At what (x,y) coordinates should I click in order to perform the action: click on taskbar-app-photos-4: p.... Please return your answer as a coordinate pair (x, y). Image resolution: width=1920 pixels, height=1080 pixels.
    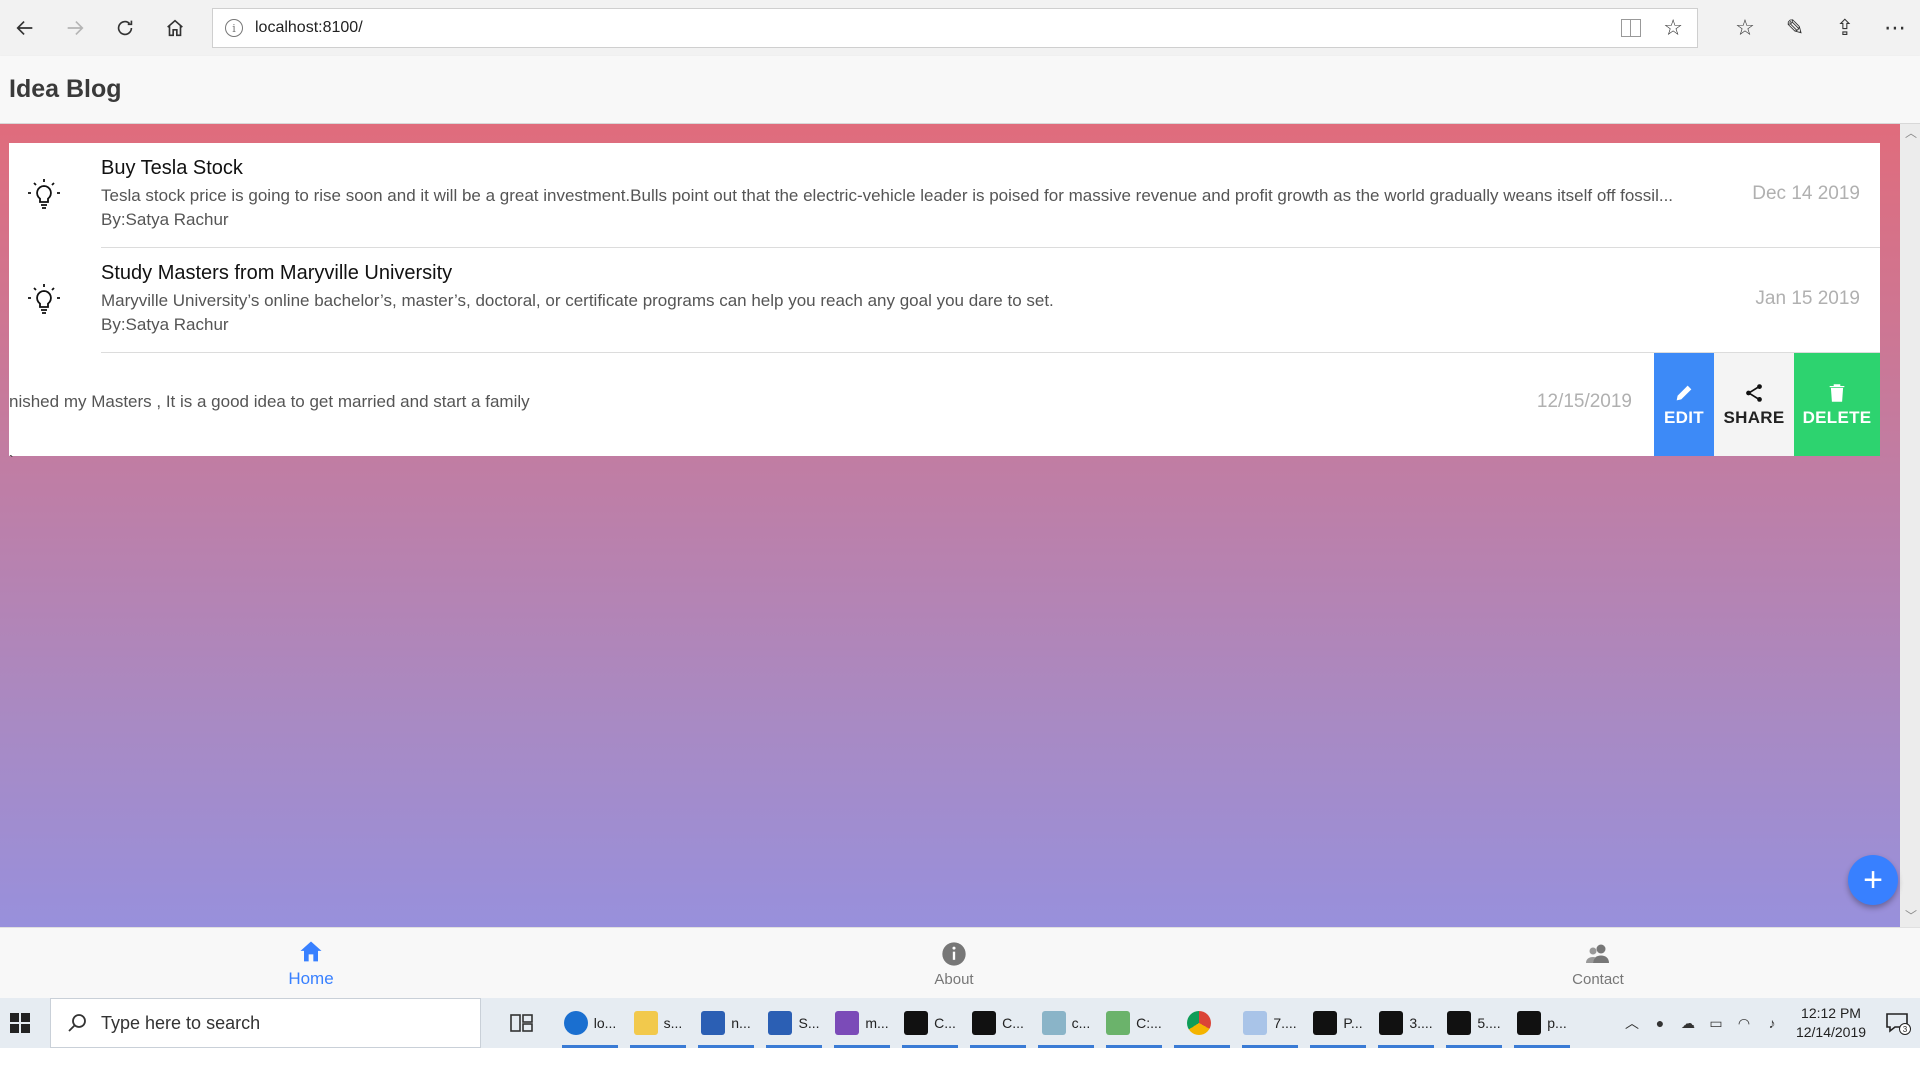
    Looking at the image, I should click on (1542, 1023).